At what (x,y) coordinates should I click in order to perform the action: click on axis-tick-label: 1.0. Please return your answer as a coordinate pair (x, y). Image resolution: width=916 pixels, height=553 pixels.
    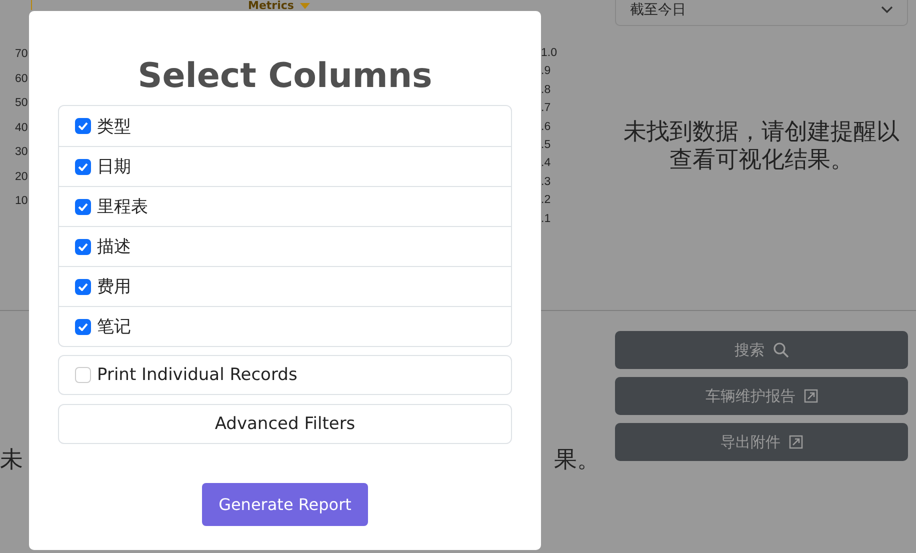
    Looking at the image, I should click on (549, 53).